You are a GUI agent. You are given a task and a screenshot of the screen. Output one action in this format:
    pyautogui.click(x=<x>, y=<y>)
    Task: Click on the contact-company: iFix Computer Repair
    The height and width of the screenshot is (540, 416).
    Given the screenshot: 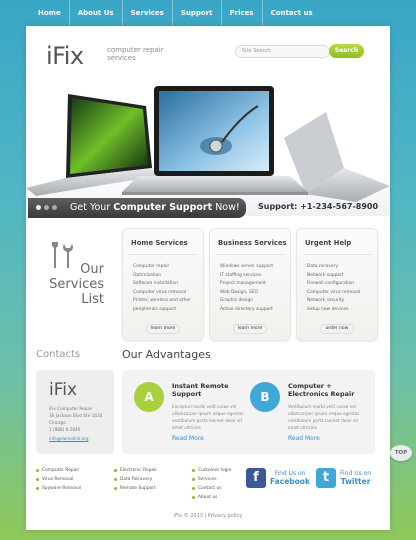 What is the action you would take?
    pyautogui.click(x=71, y=408)
    